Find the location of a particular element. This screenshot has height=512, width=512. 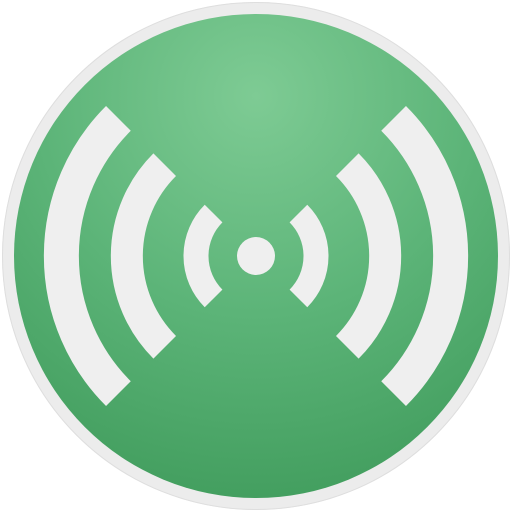

broadcast-center-dot is located at coordinates (256, 256).